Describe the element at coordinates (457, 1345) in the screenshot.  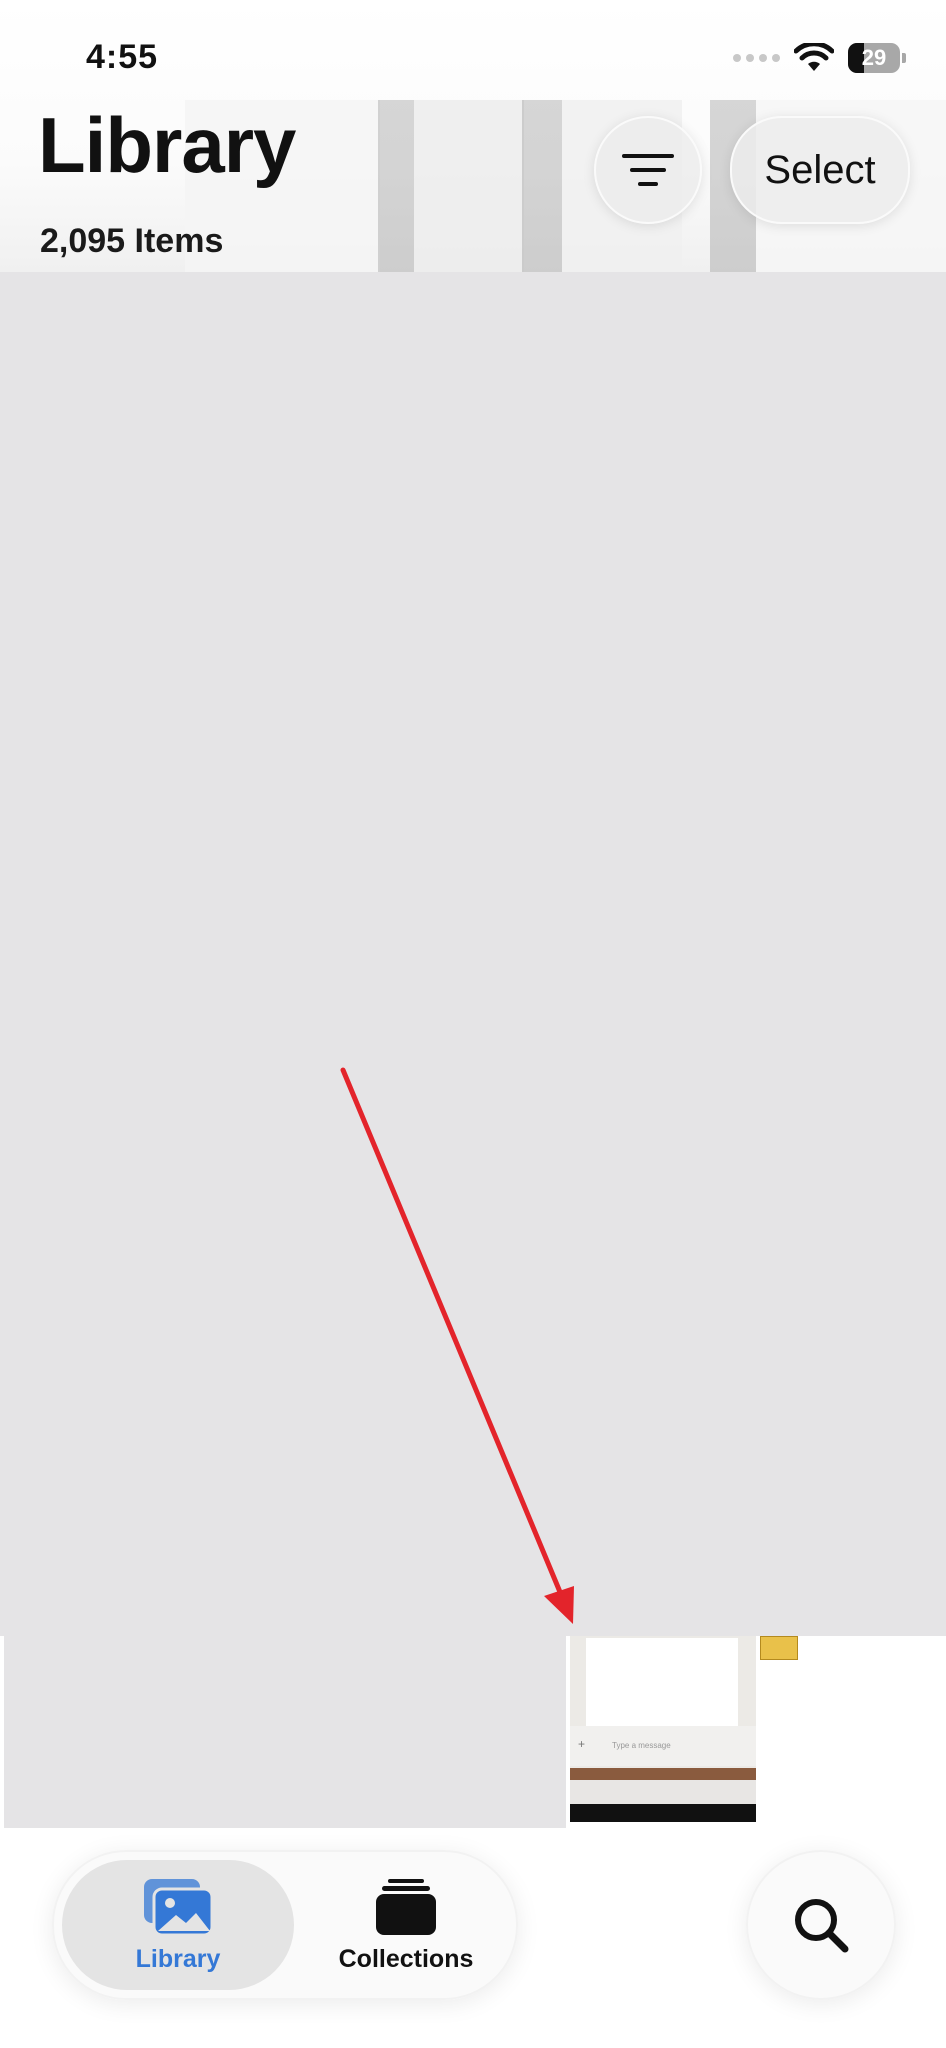
I see `annotation-arrow` at that location.